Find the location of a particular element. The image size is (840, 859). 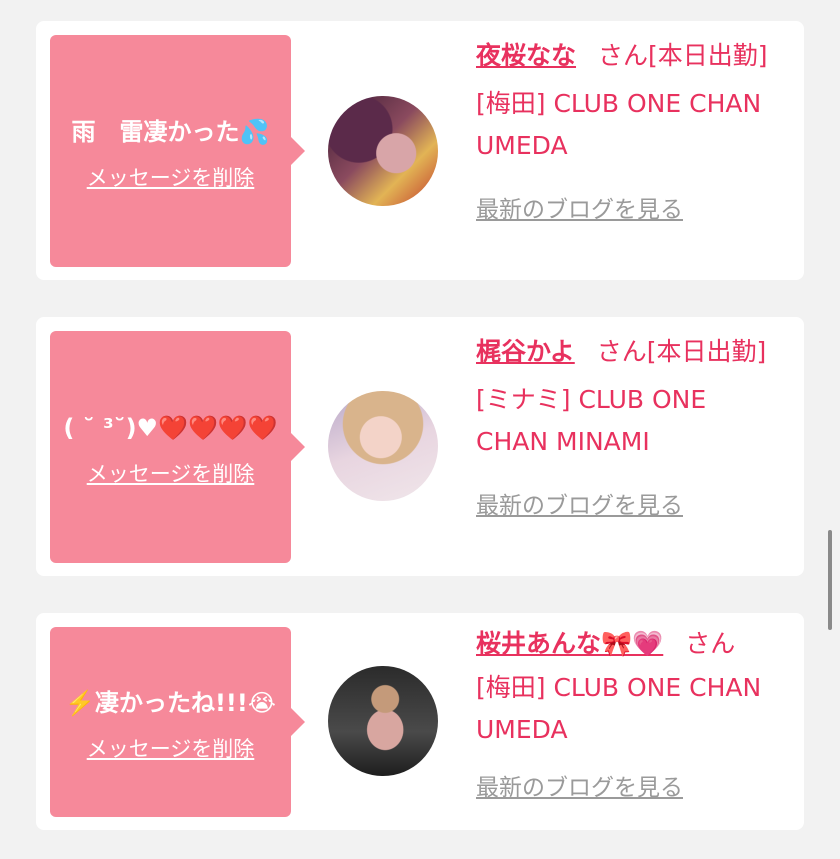

message-bubble: ( ˘ ³˘)♥❤️❤️❤️❤️ メッセージを削除 is located at coordinates (177, 447).